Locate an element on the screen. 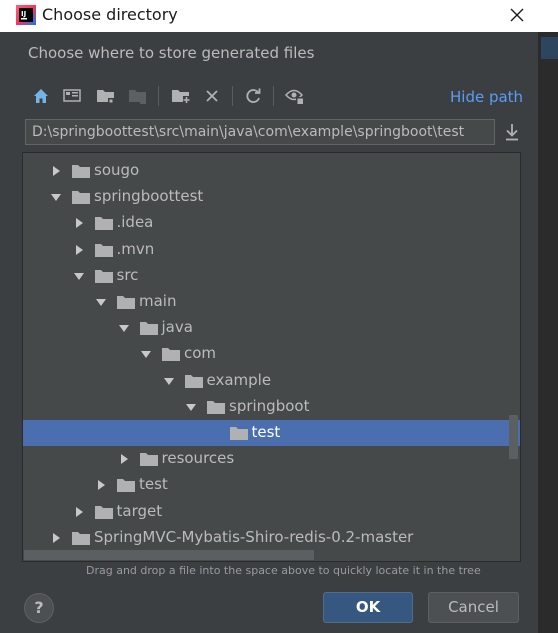  tree-row: springboottest is located at coordinates (271, 197).